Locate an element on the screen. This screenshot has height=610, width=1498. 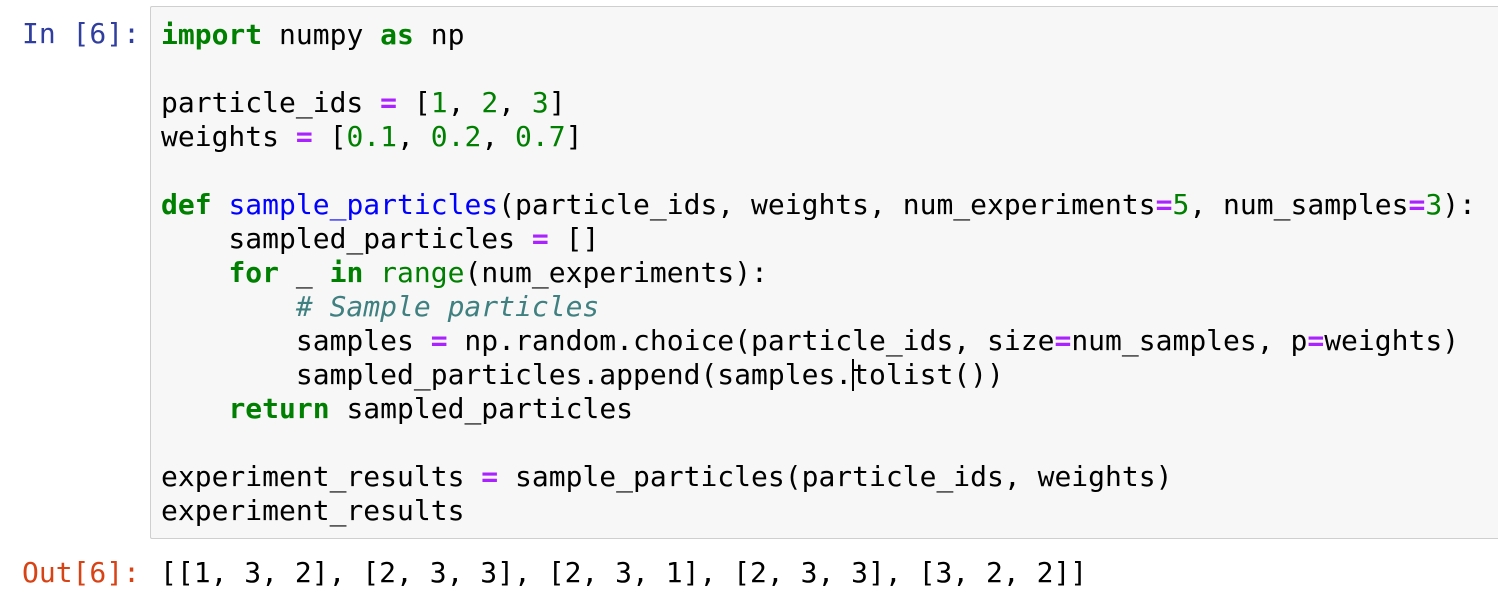
code-token: (num_experiments): is located at coordinates (616, 272).